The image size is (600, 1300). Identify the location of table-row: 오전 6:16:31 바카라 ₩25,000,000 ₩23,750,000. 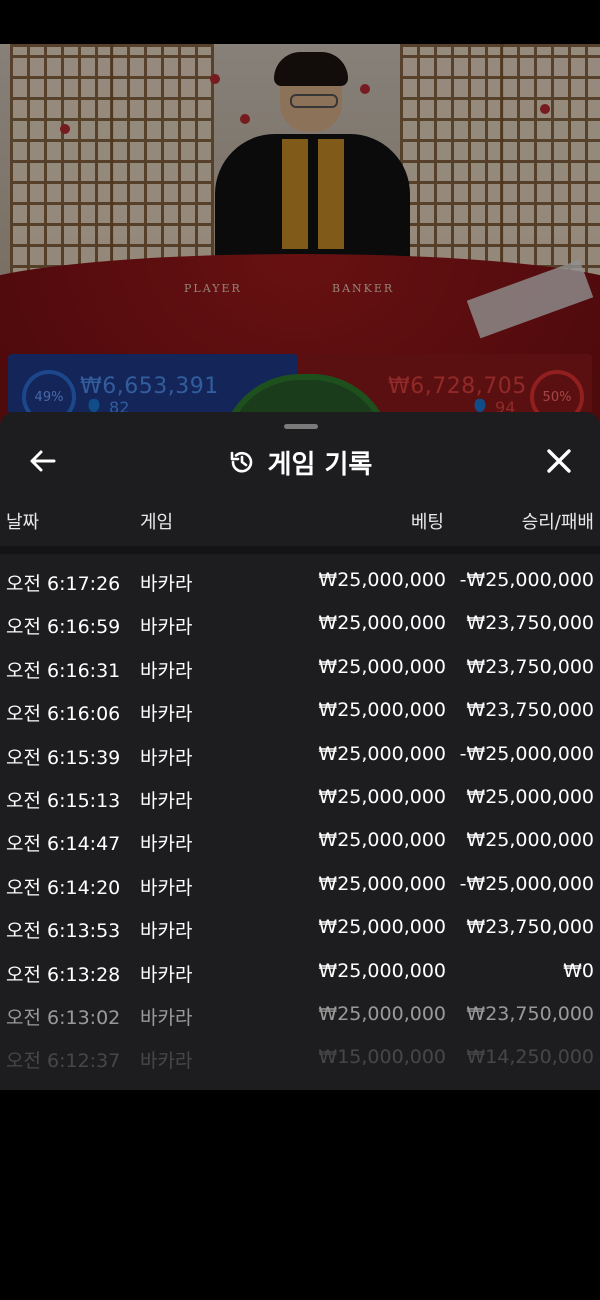
(300, 665).